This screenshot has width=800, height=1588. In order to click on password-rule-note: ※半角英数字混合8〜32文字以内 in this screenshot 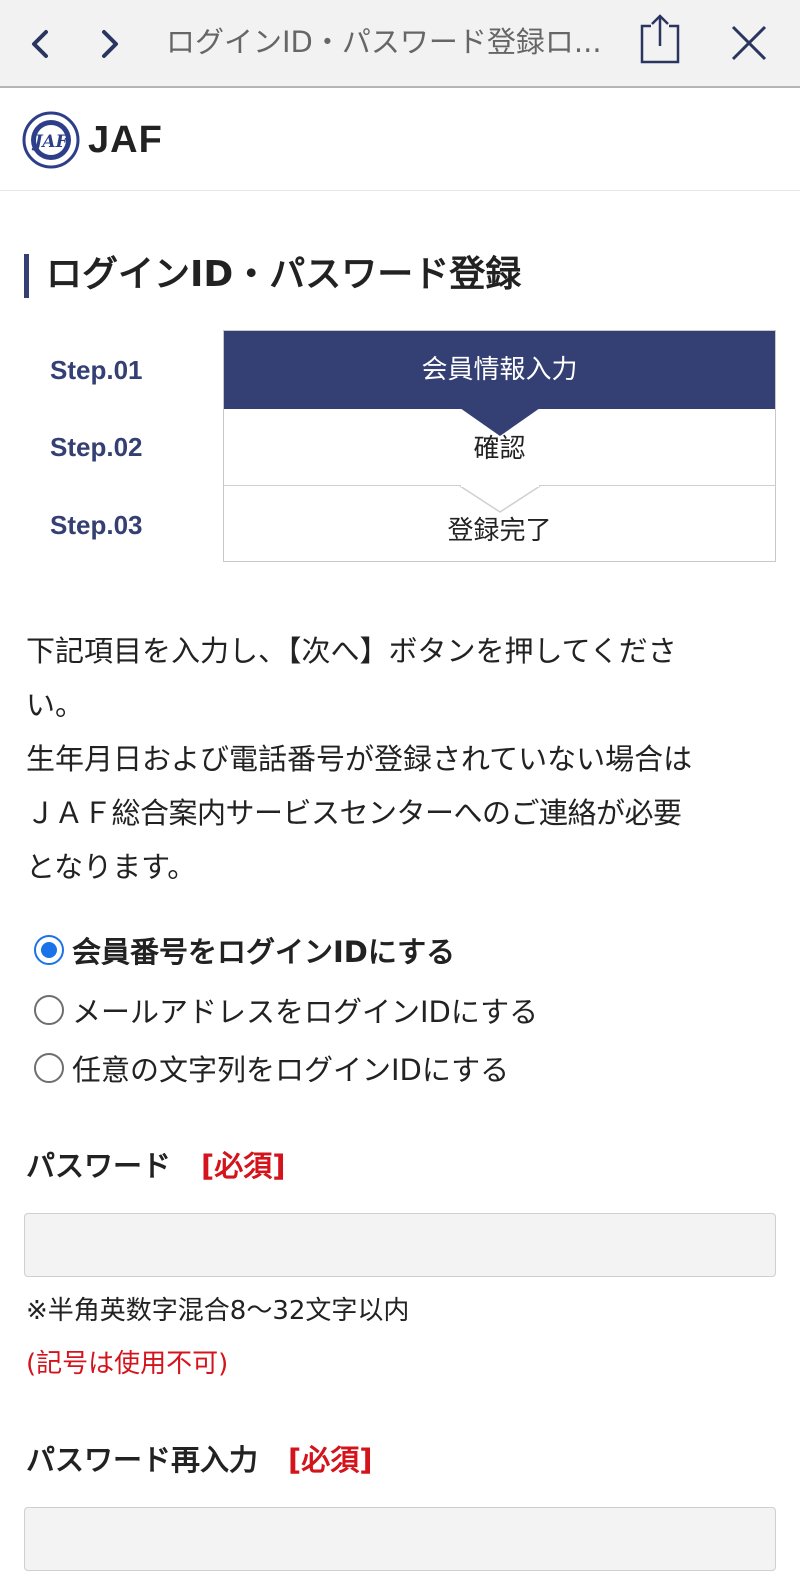, I will do `click(218, 1311)`.